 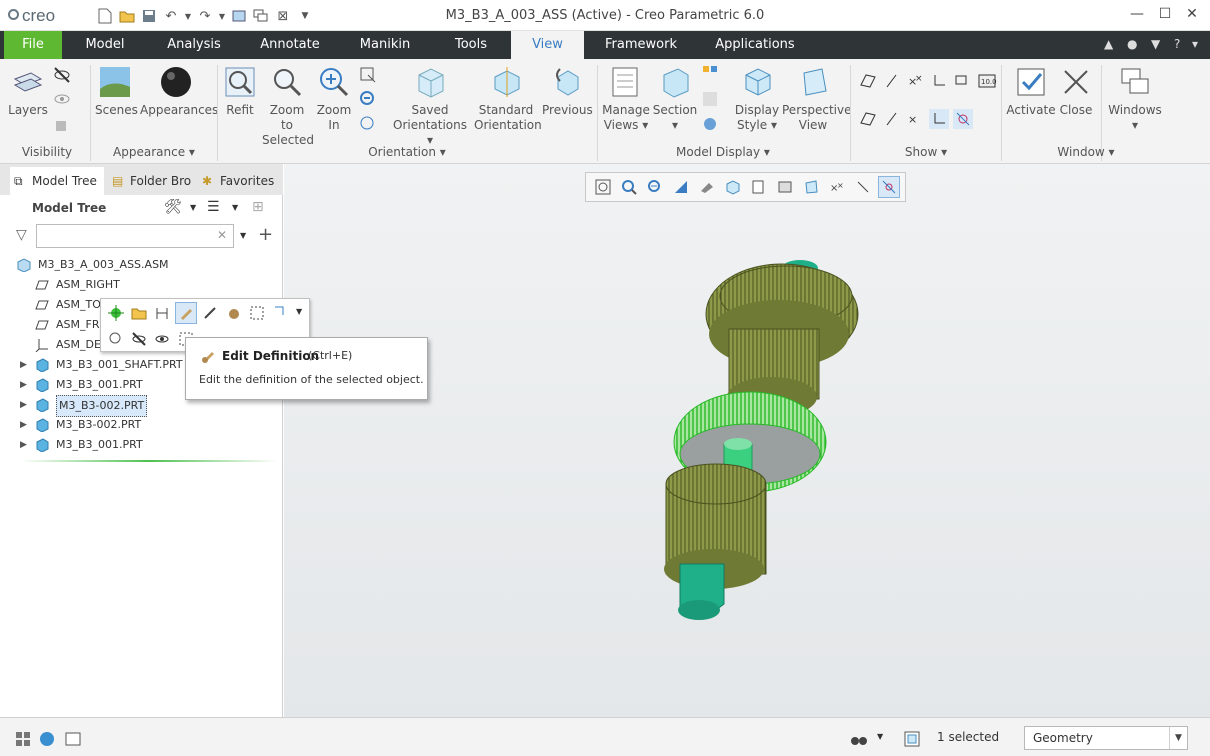 I want to click on point-tag-icon: ×, so click(x=915, y=119).